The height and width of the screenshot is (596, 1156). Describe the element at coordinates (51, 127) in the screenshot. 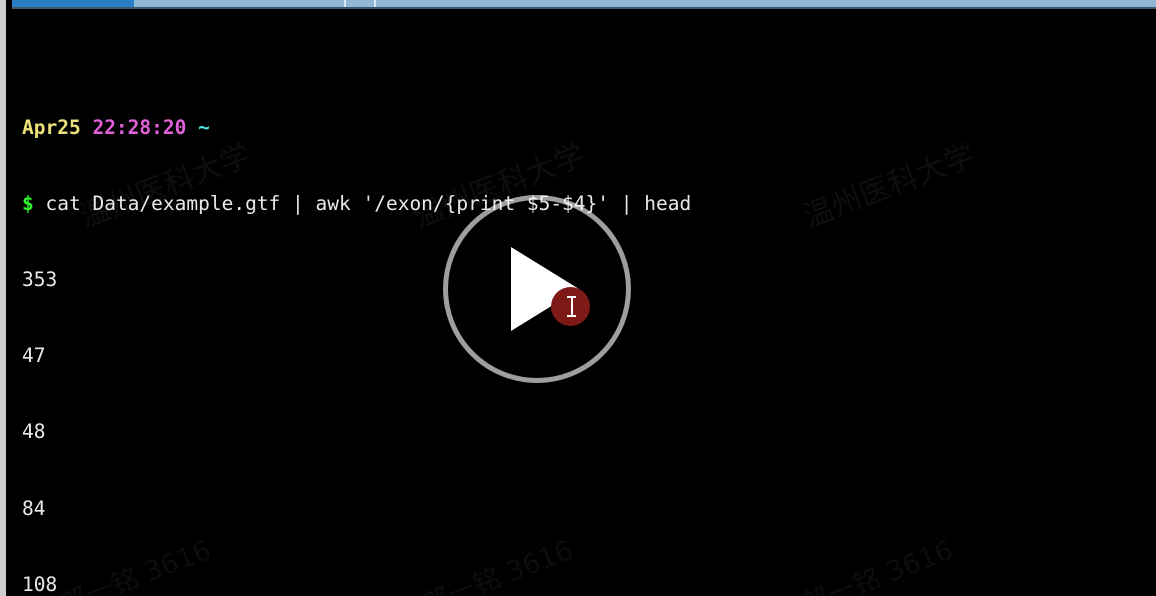

I see `prompt-date: Apr25` at that location.